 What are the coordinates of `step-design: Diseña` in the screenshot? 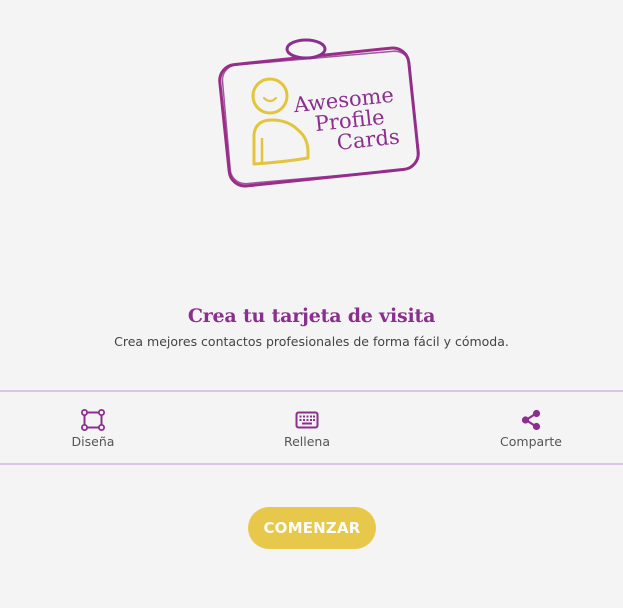 It's located at (93, 427).